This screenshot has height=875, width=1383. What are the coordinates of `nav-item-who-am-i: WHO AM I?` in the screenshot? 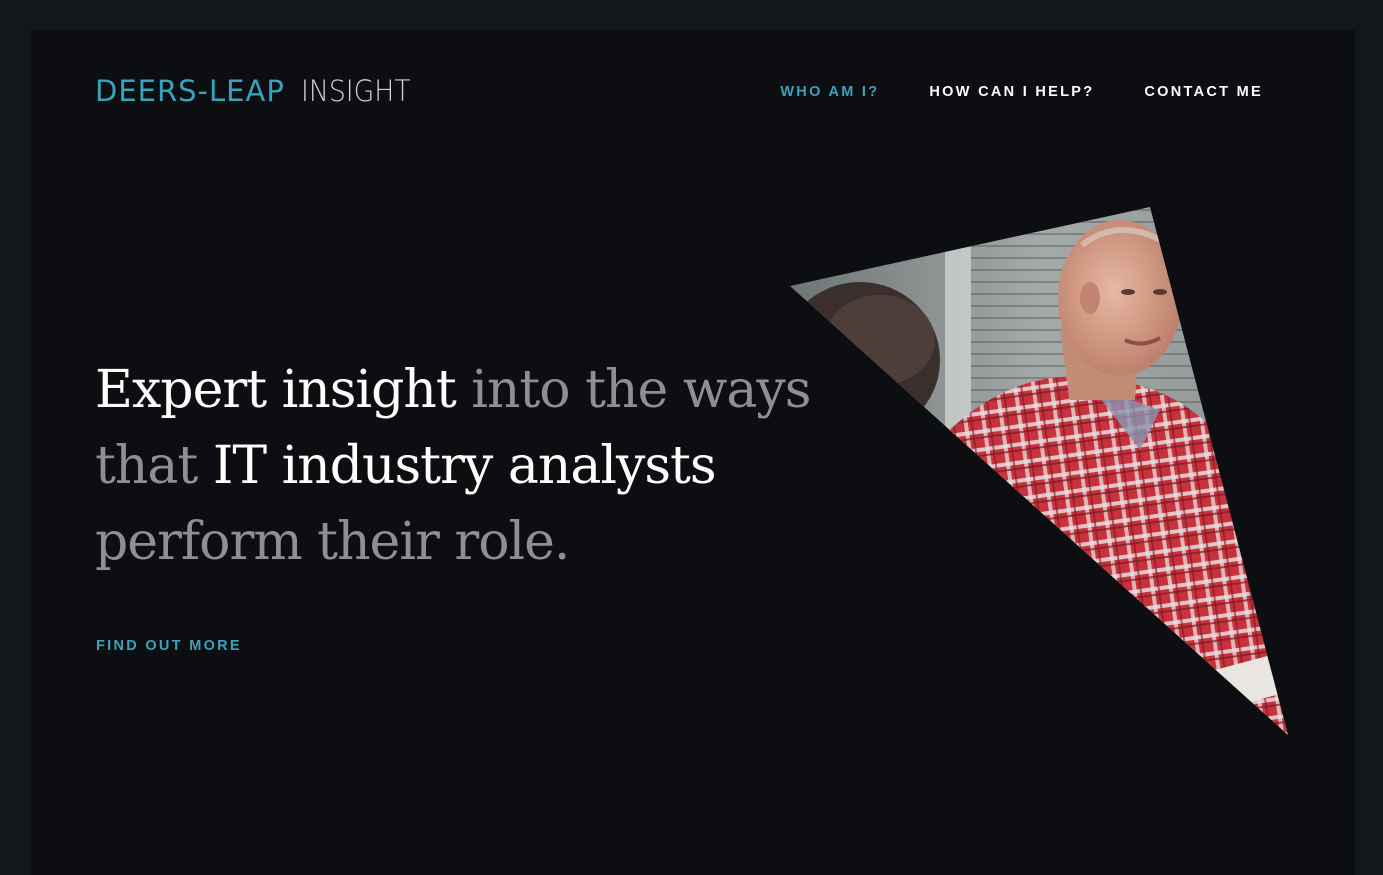 It's located at (829, 92).